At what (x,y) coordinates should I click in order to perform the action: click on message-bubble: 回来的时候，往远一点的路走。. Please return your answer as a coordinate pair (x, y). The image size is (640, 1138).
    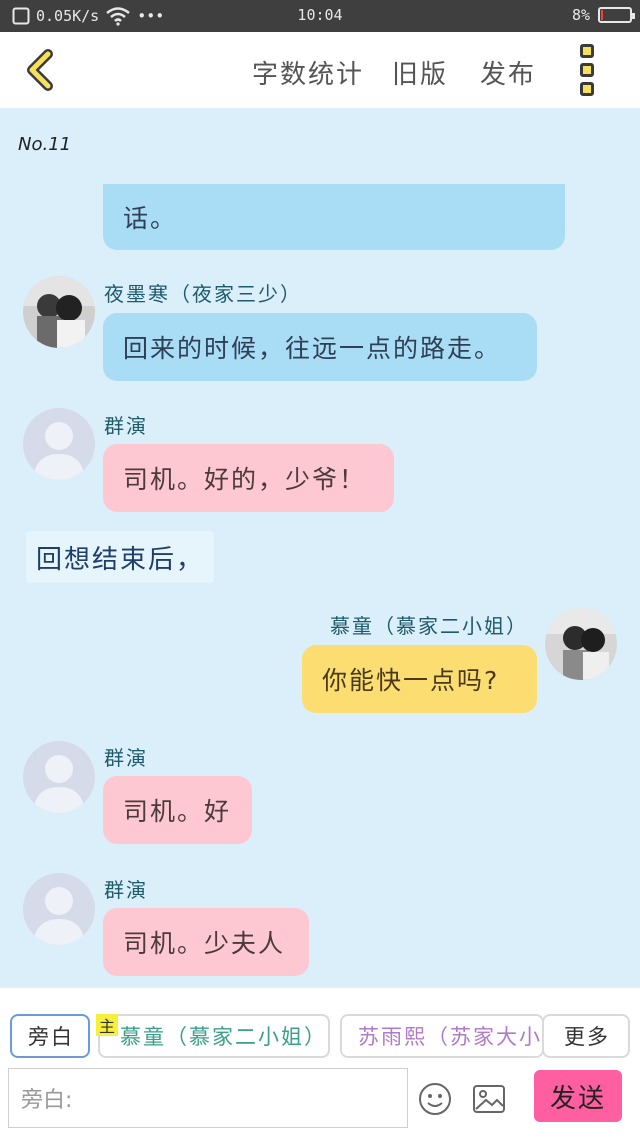
    Looking at the image, I should click on (320, 347).